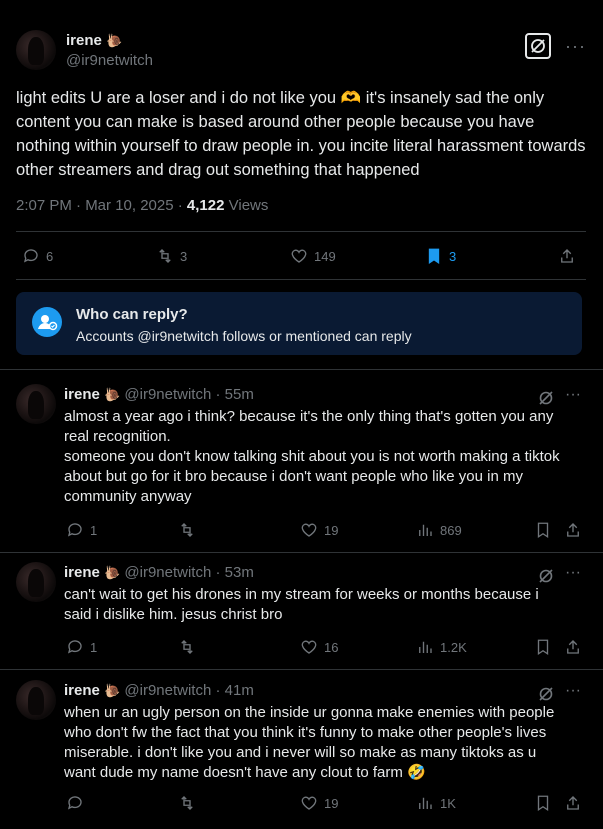 The image size is (603, 829). Describe the element at coordinates (171, 256) in the screenshot. I see `repost-button: 3` at that location.